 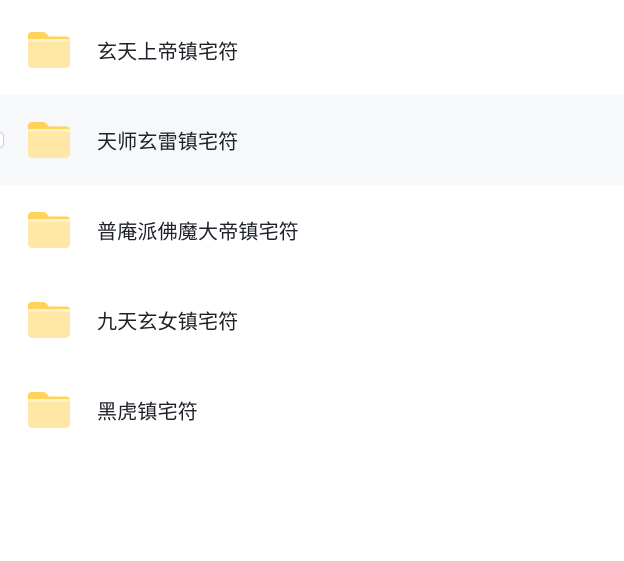 I want to click on folder-name: 普庵派佛魔大帝镇宅符, so click(x=198, y=230).